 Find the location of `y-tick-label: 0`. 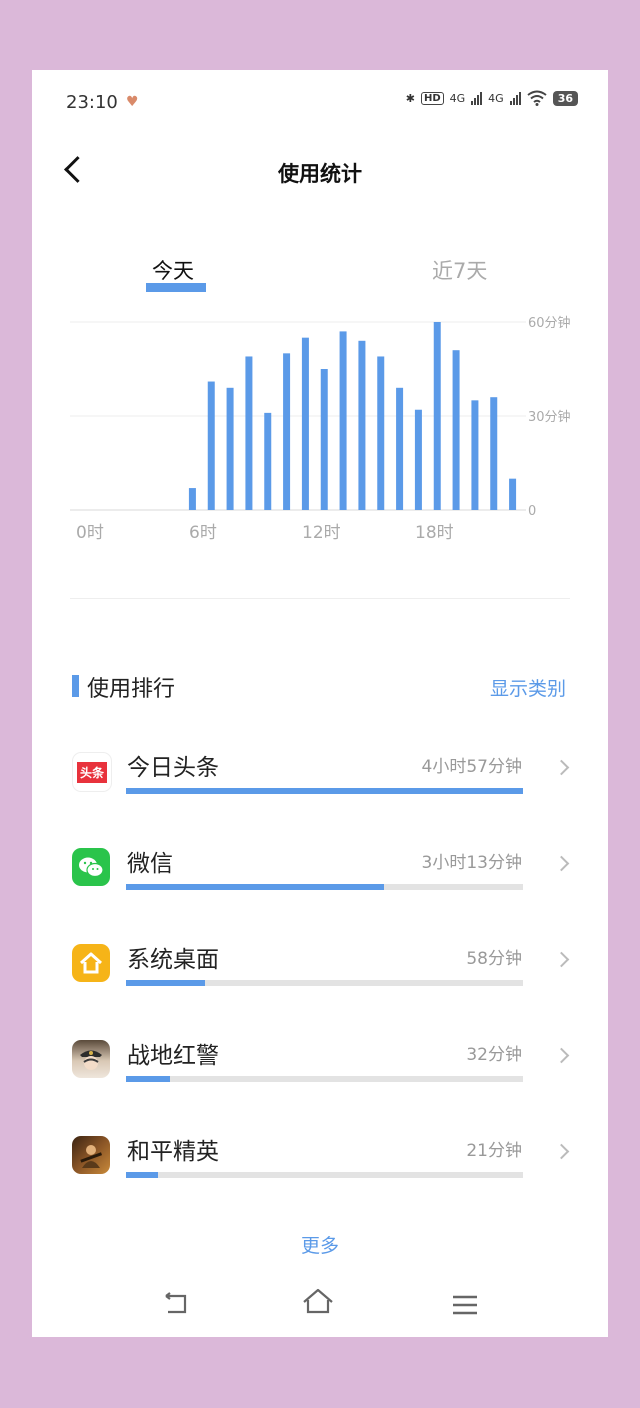

y-tick-label: 0 is located at coordinates (532, 511).